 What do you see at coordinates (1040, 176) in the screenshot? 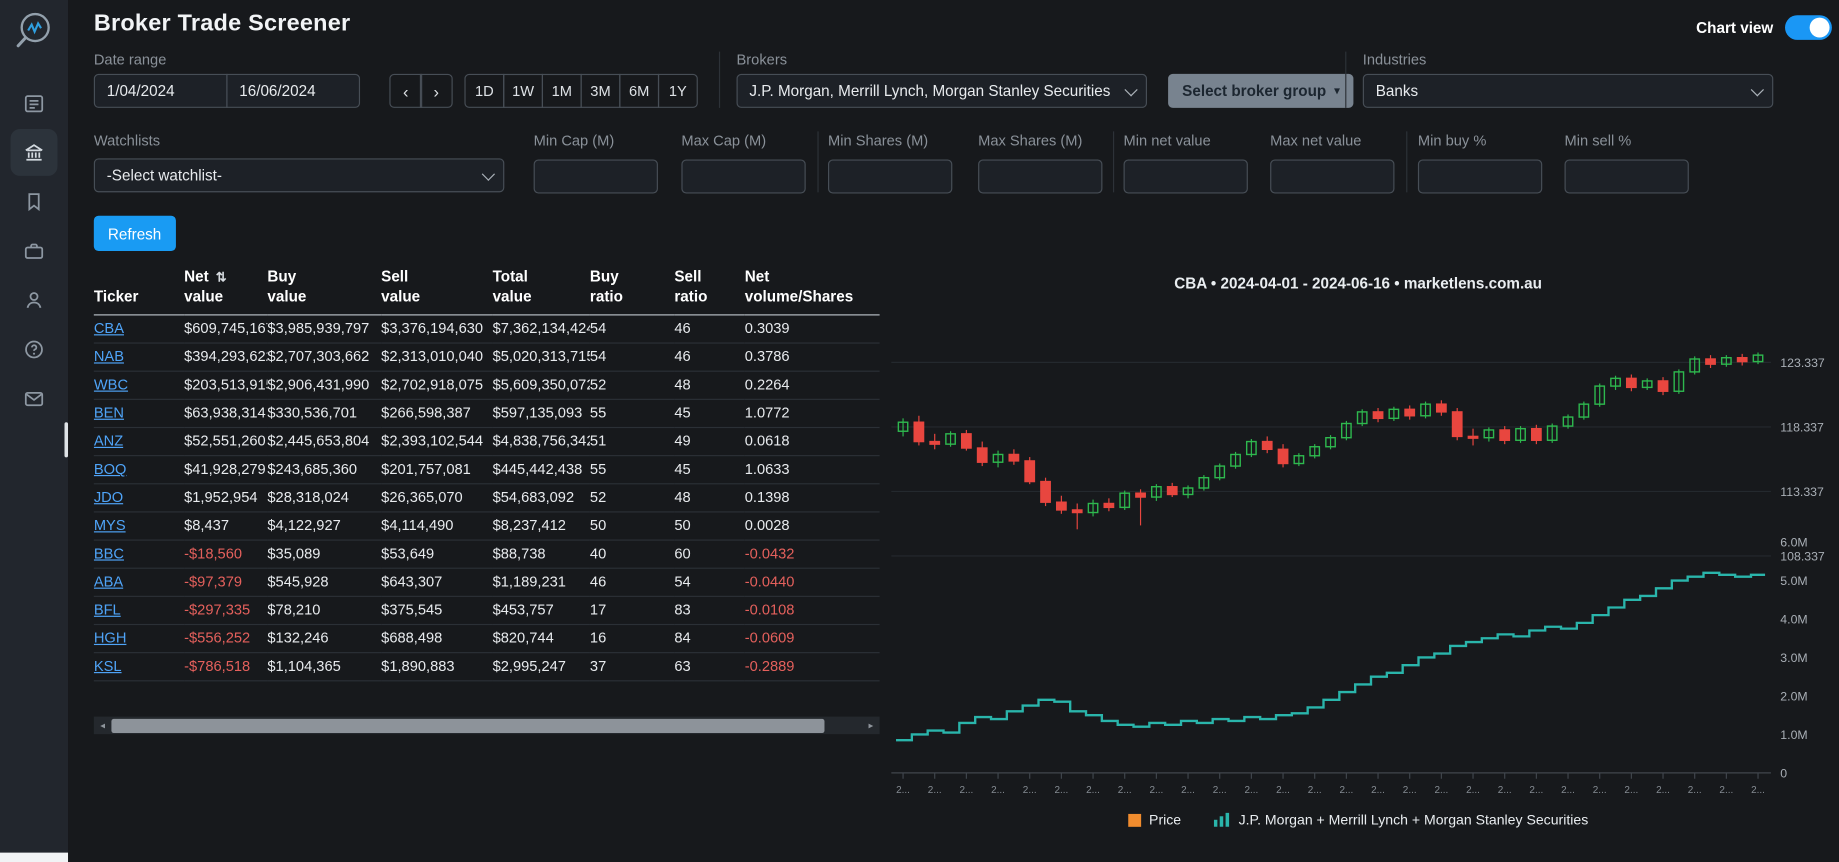
I see `max-shares-input` at bounding box center [1040, 176].